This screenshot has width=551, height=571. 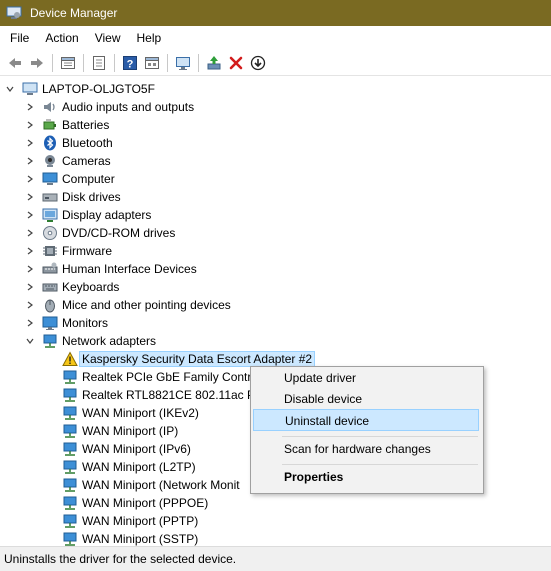 I want to click on hid-icon, so click(x=50, y=268).